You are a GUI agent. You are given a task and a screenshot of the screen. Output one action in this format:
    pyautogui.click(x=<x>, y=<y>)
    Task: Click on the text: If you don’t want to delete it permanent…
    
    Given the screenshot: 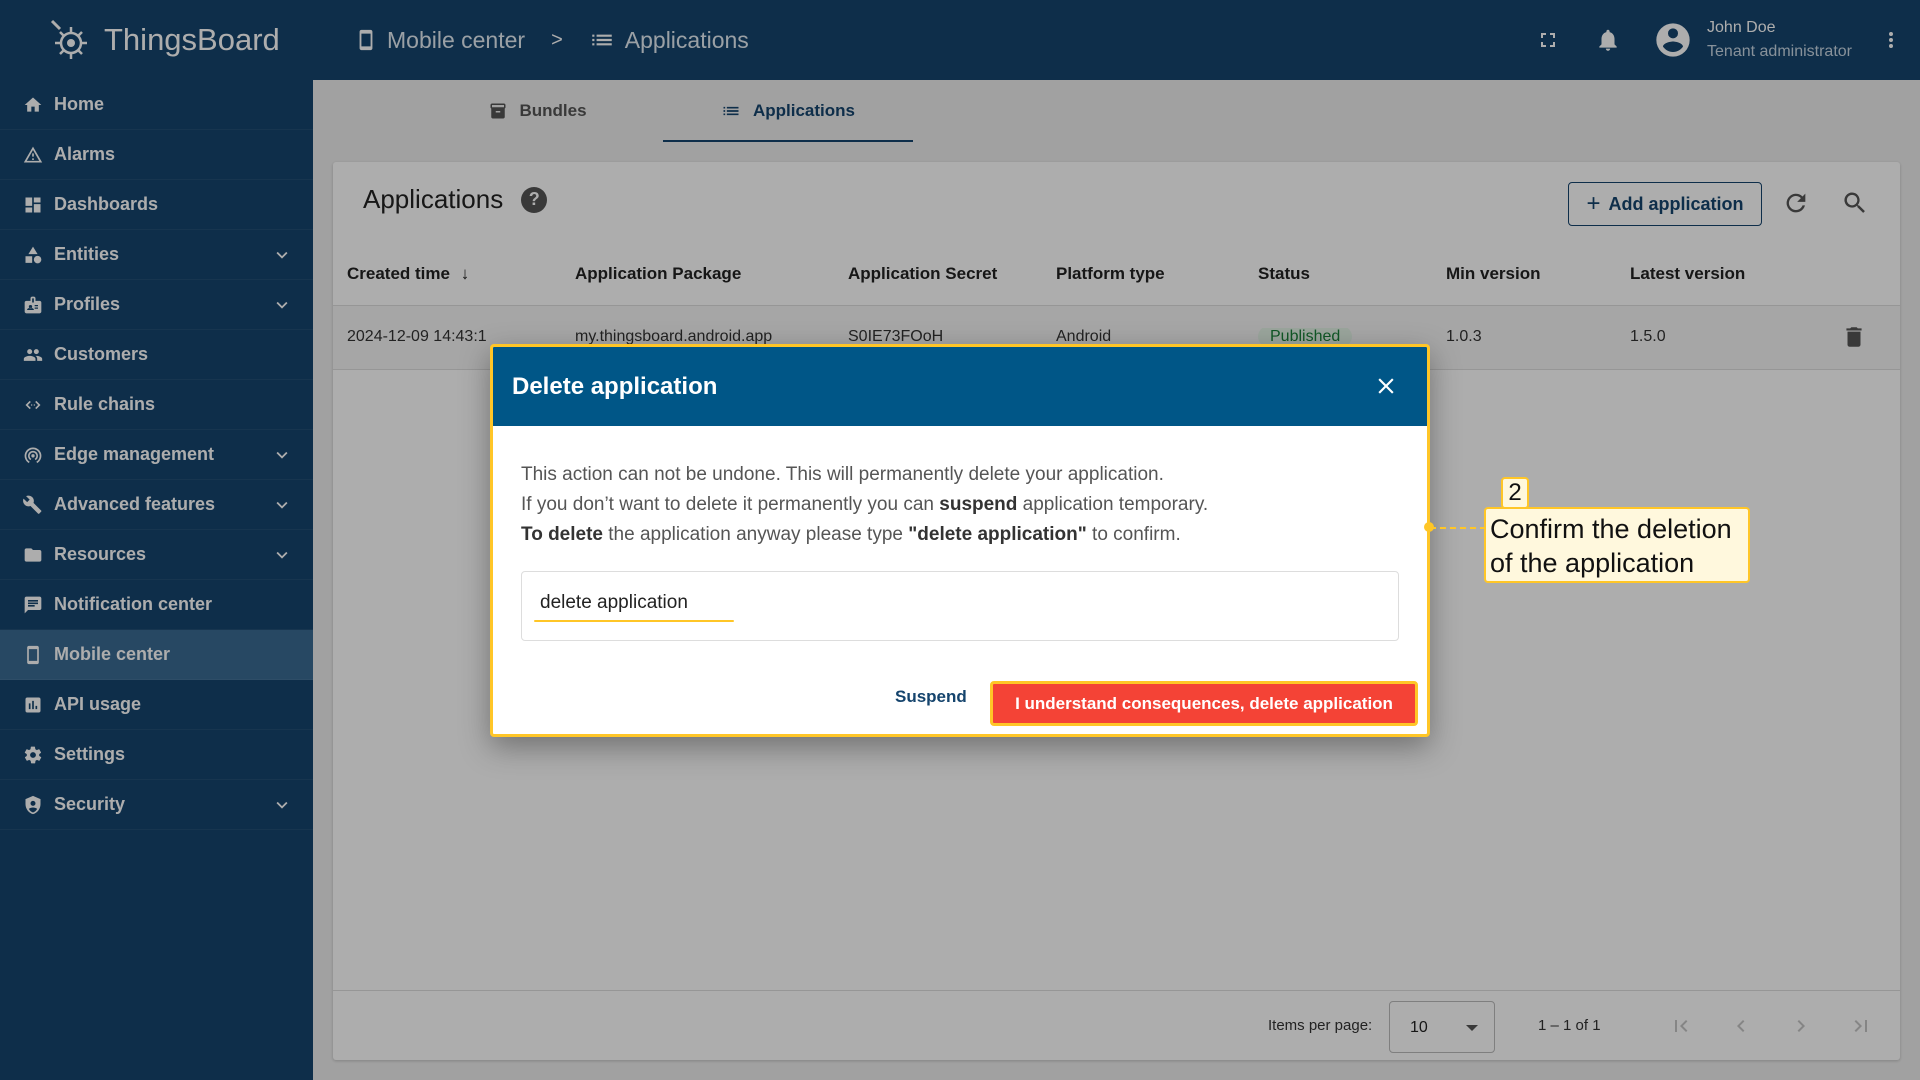 What is the action you would take?
    pyautogui.click(x=730, y=504)
    